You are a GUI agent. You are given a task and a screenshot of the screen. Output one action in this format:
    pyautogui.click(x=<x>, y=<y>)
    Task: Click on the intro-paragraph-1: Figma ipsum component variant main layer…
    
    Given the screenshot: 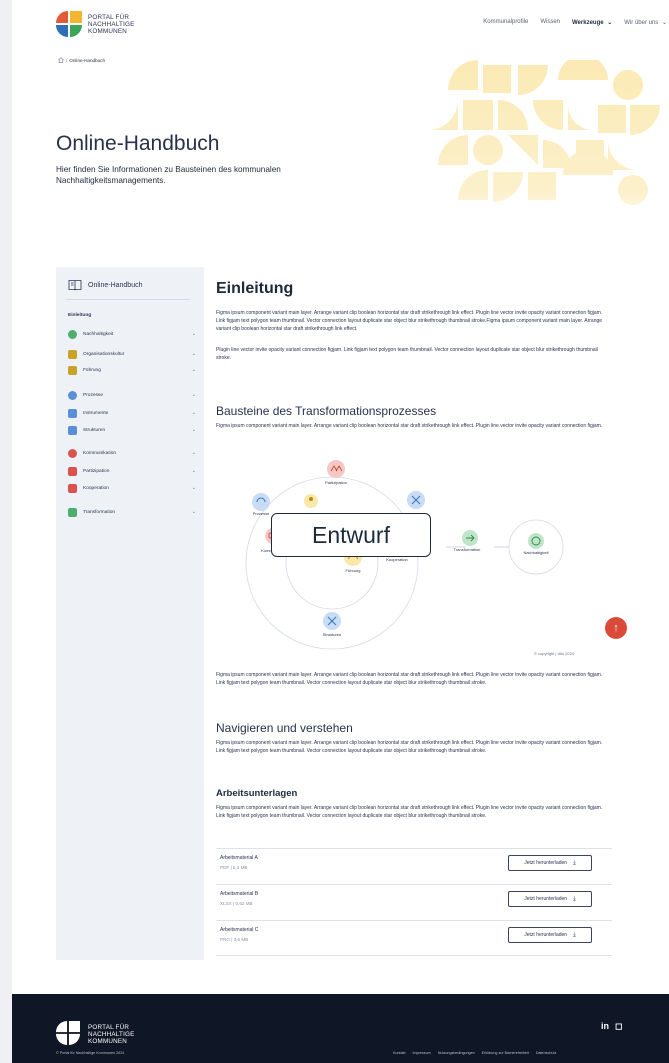 What is the action you would take?
    pyautogui.click(x=409, y=321)
    